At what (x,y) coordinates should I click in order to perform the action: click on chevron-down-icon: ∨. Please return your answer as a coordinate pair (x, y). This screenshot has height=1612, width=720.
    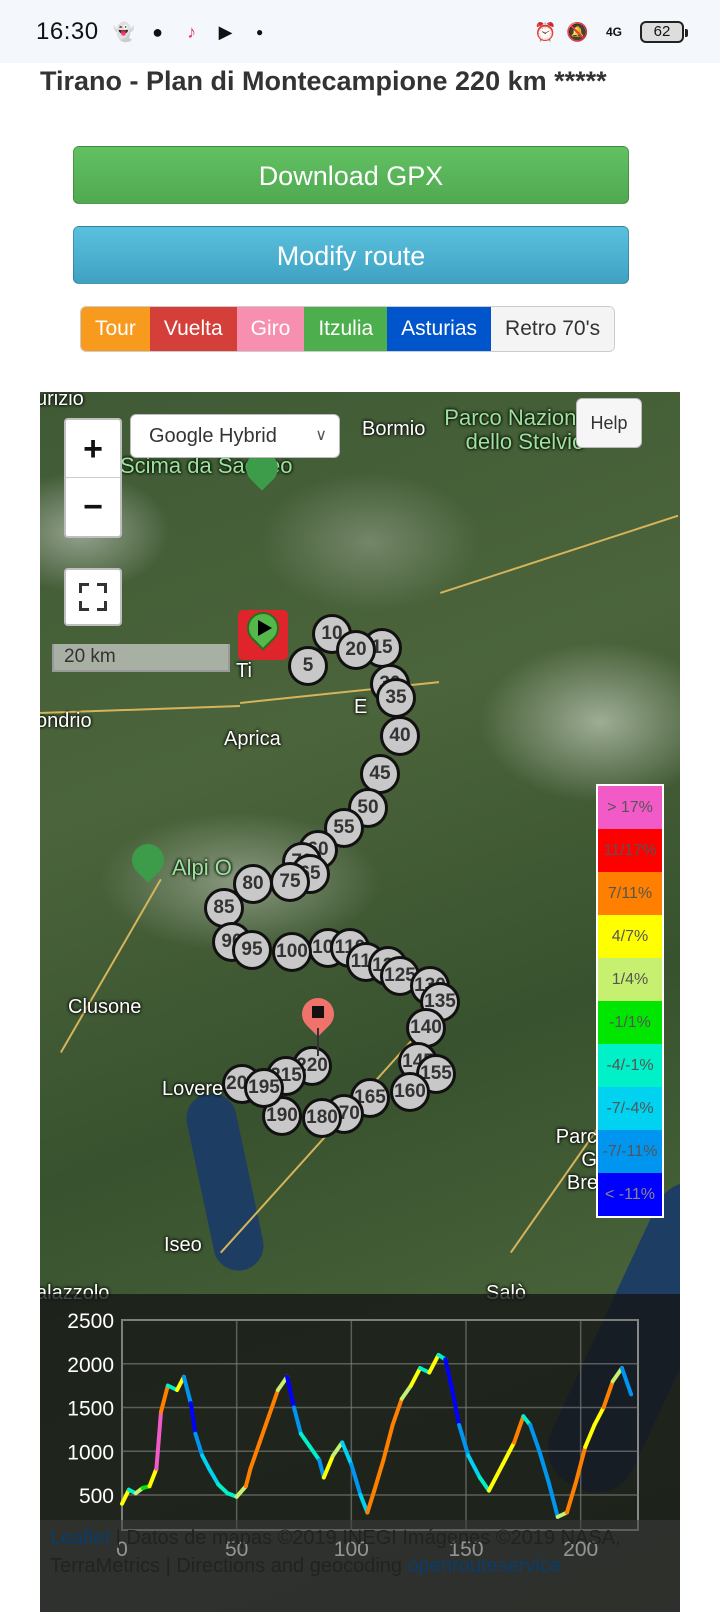
    Looking at the image, I should click on (321, 435).